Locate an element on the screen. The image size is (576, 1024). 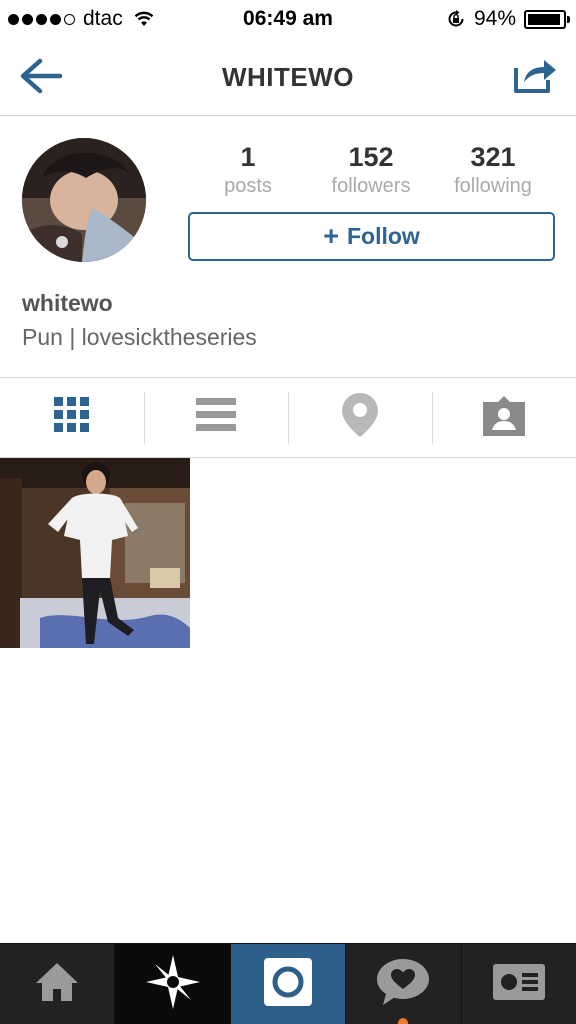
activity-heart-icon is located at coordinates (403, 984).